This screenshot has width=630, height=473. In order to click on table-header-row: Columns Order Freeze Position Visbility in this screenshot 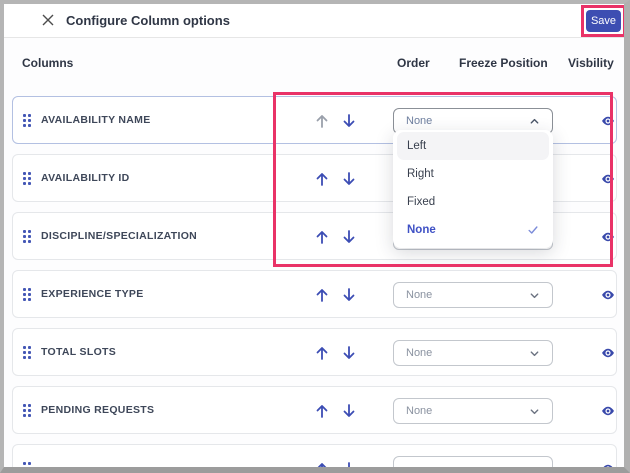, I will do `click(314, 63)`.